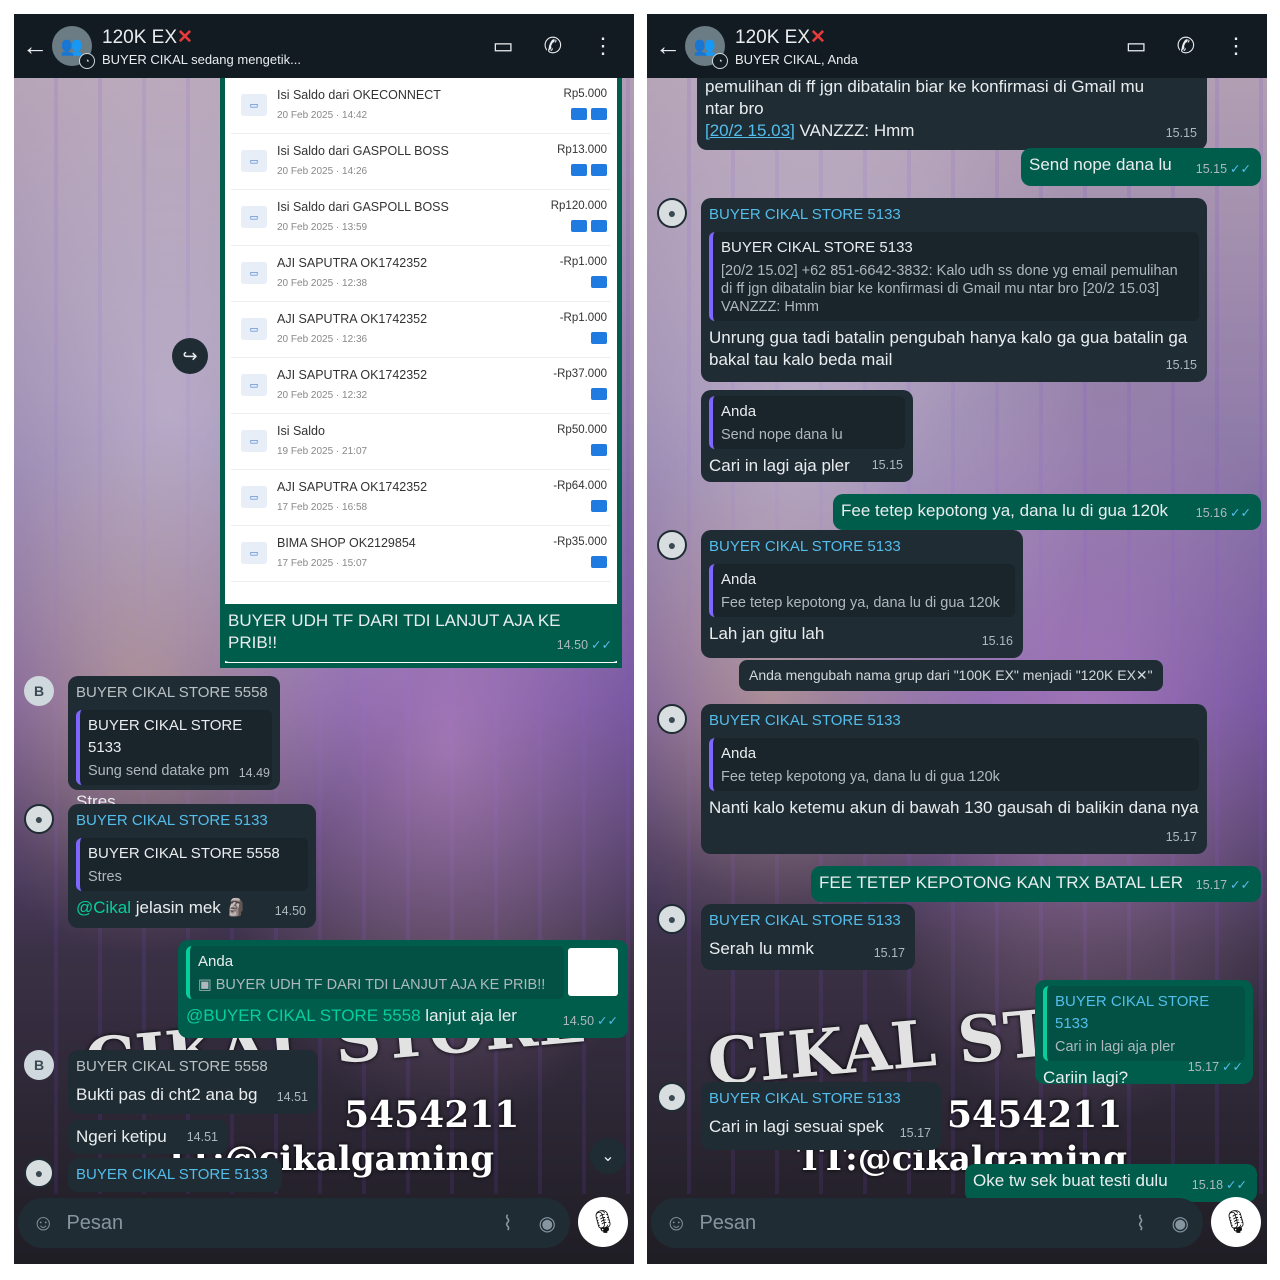  What do you see at coordinates (432, 1115) in the screenshot?
I see `wallpaper-number: 5454211` at bounding box center [432, 1115].